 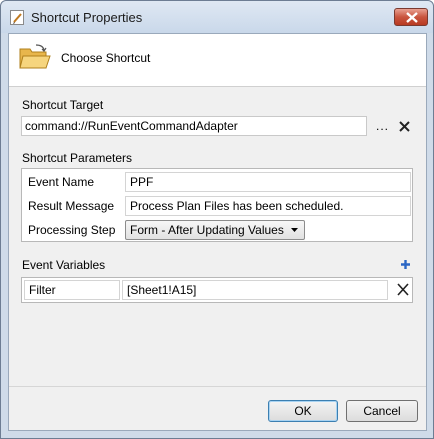 I want to click on cancel-button: Cancel, so click(x=382, y=411).